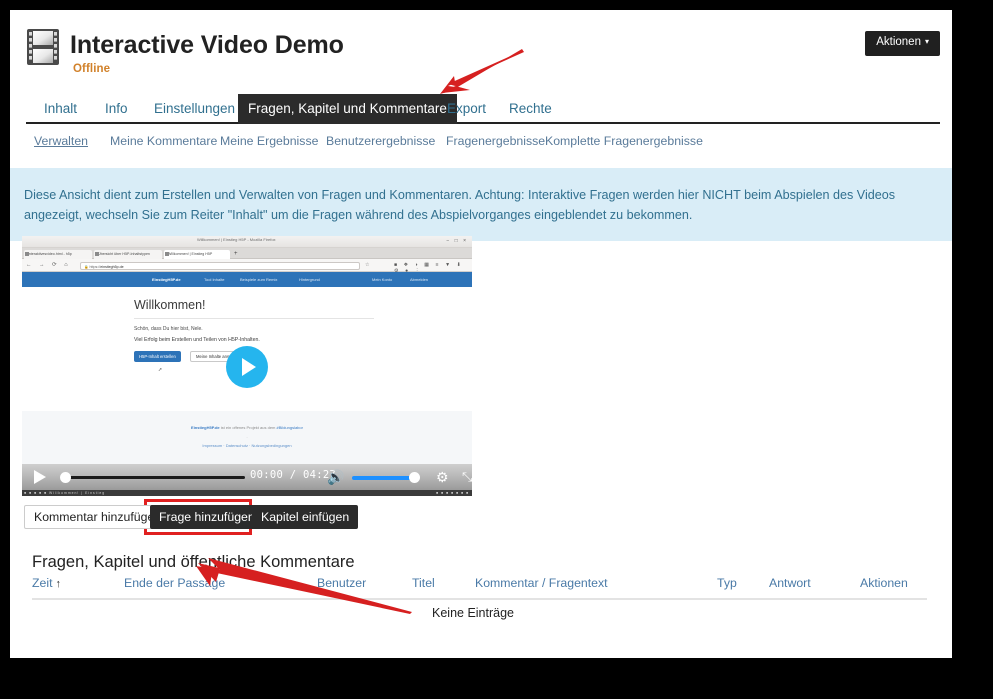 The height and width of the screenshot is (699, 993). I want to click on mouse-cursor-icon: ➚, so click(160, 370).